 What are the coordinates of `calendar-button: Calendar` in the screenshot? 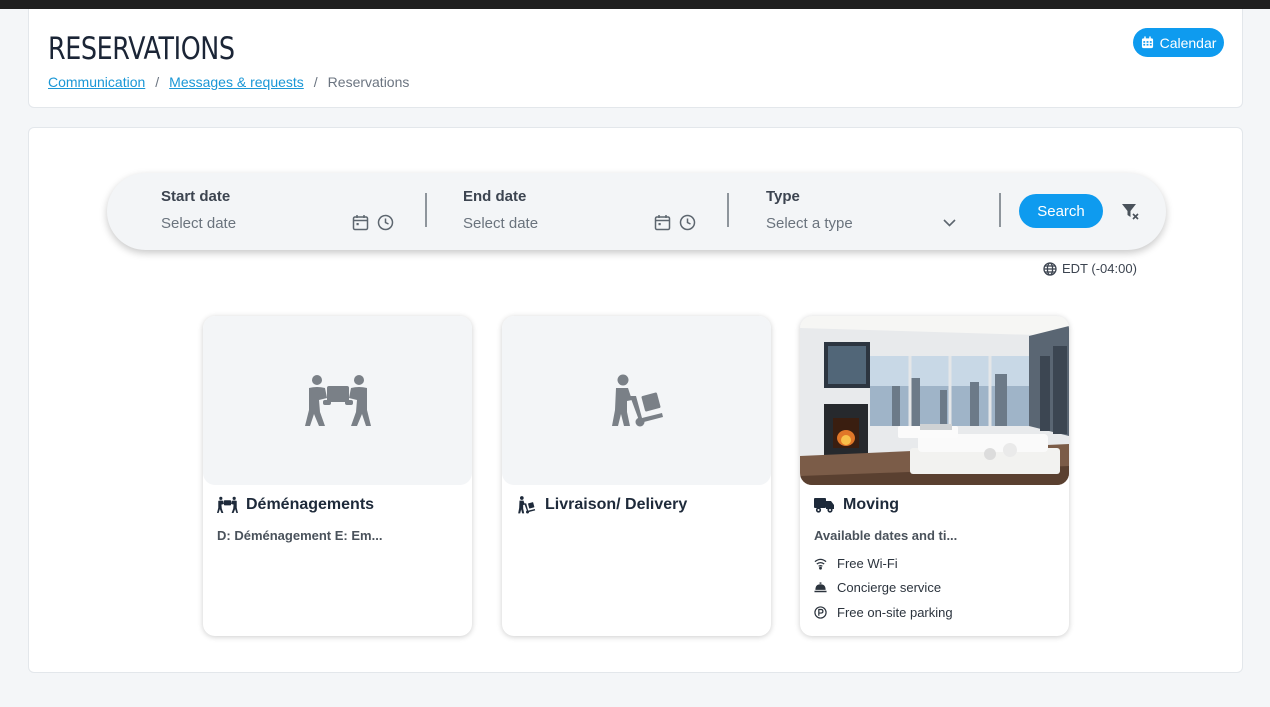 It's located at (1178, 42).